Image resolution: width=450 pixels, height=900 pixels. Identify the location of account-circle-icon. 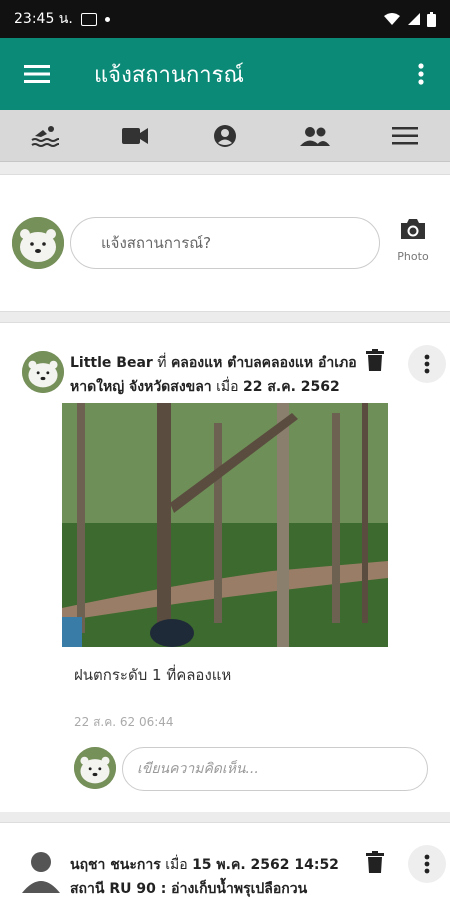
(225, 135).